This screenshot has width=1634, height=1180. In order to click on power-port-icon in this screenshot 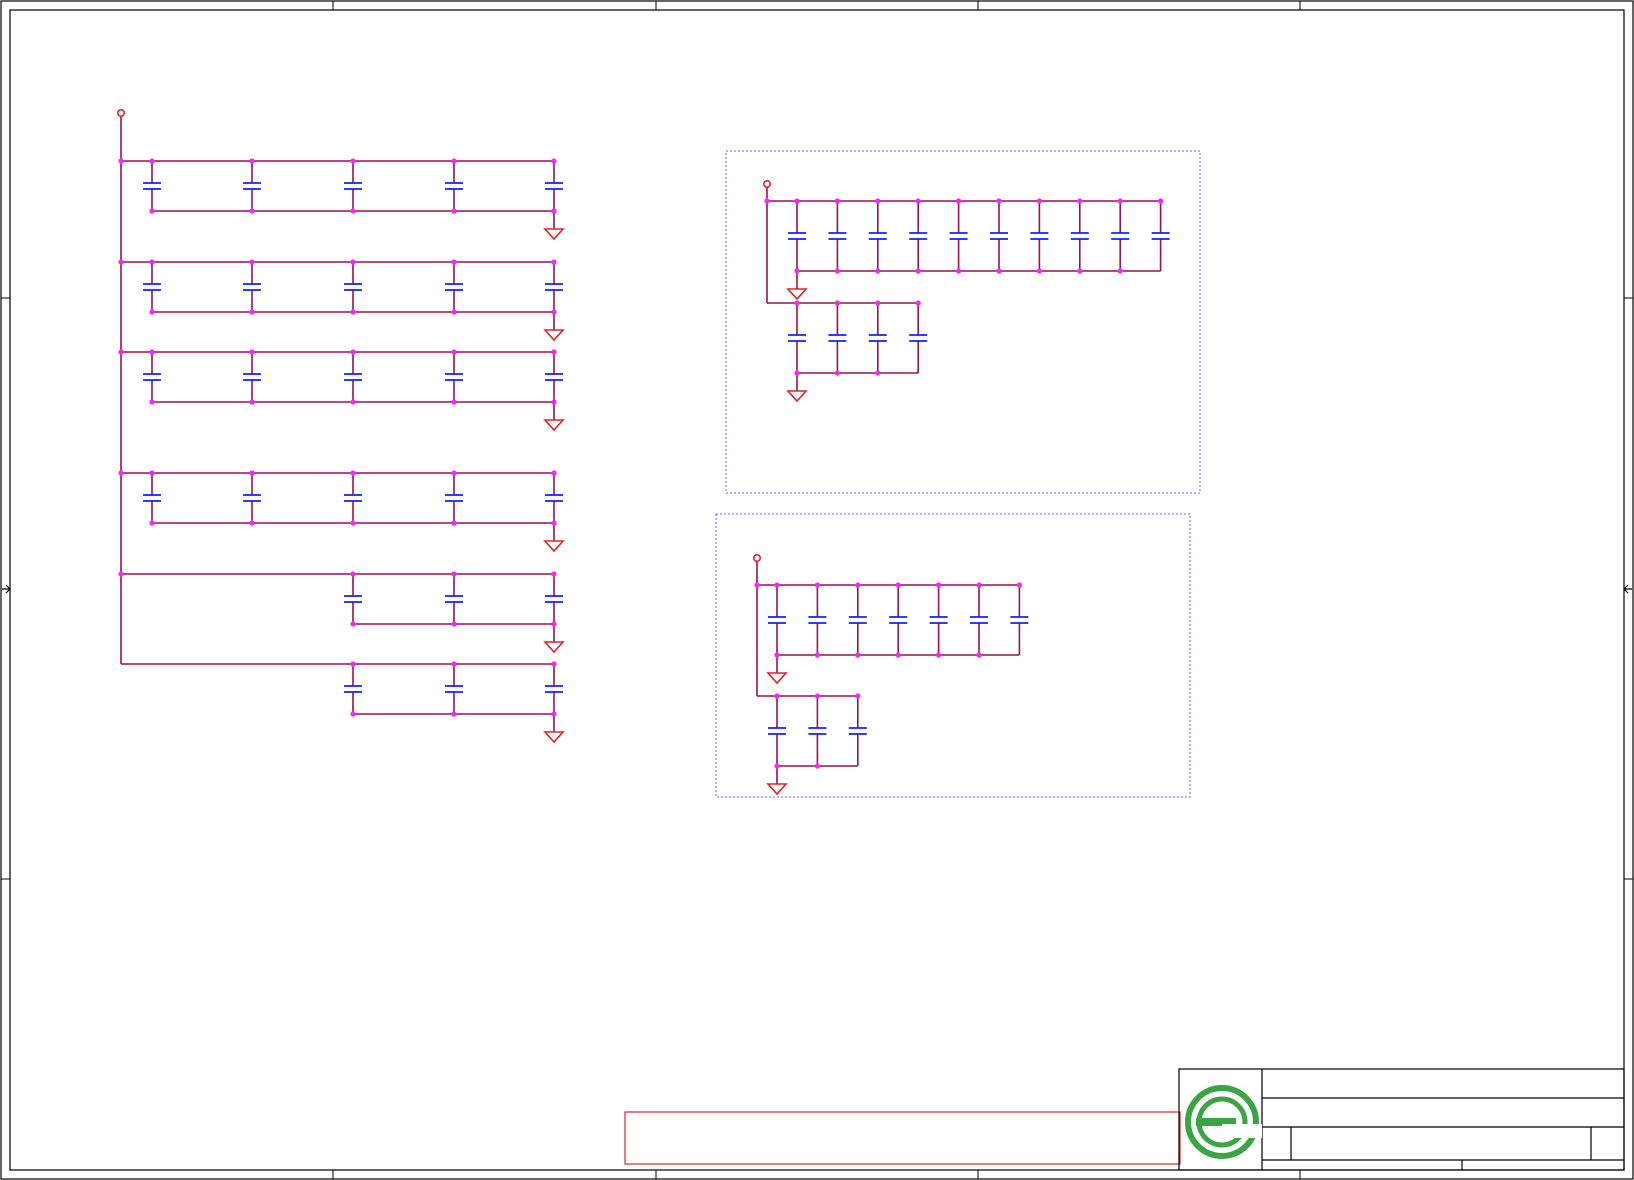, I will do `click(756, 557)`.